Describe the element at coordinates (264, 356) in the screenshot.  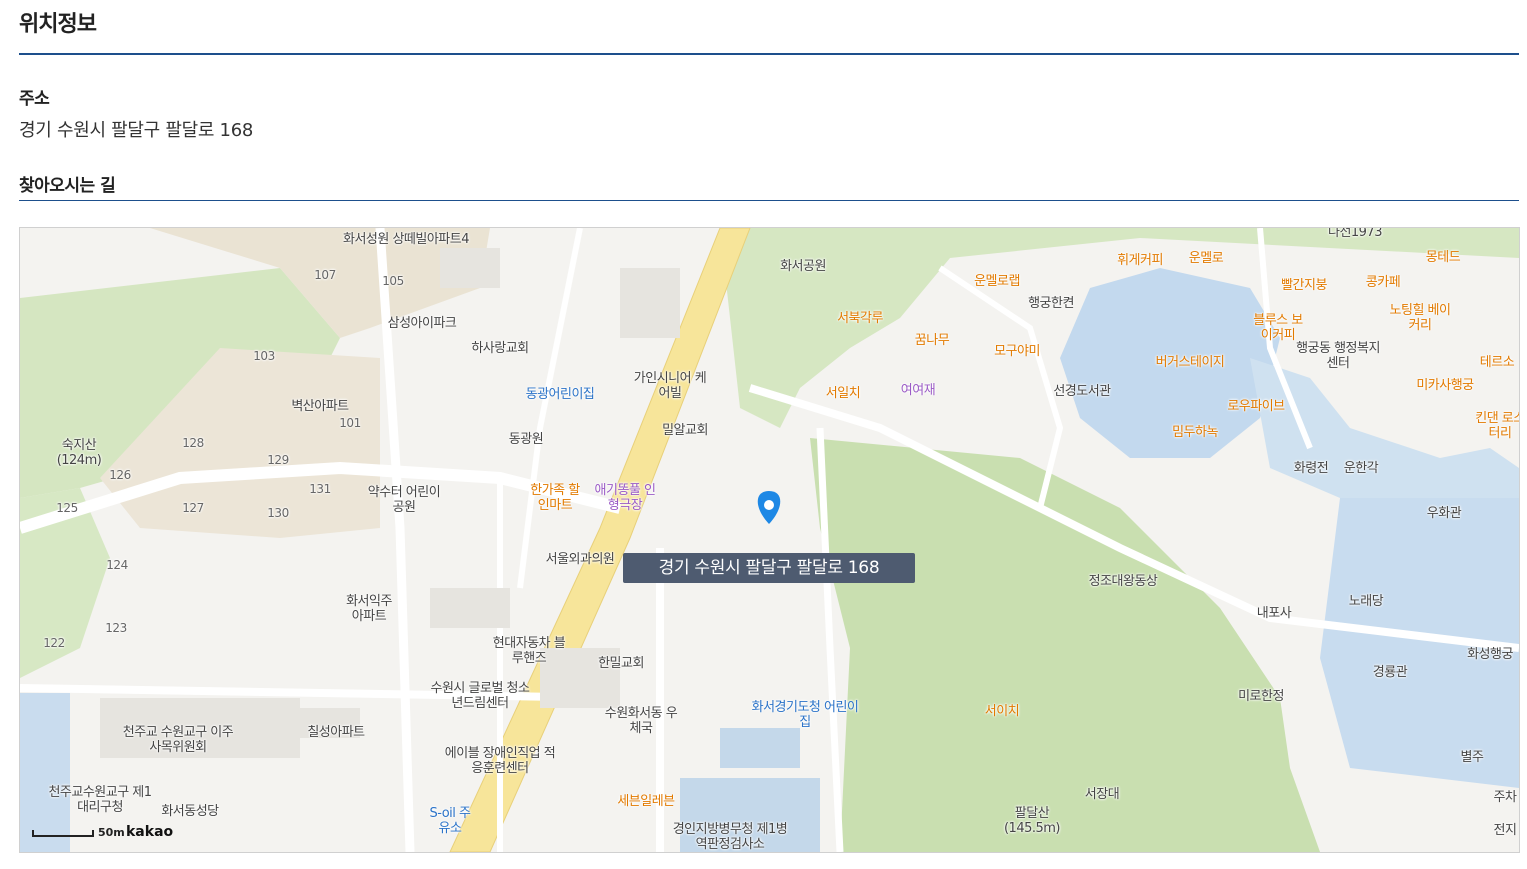
I see `poi-label: 103` at that location.